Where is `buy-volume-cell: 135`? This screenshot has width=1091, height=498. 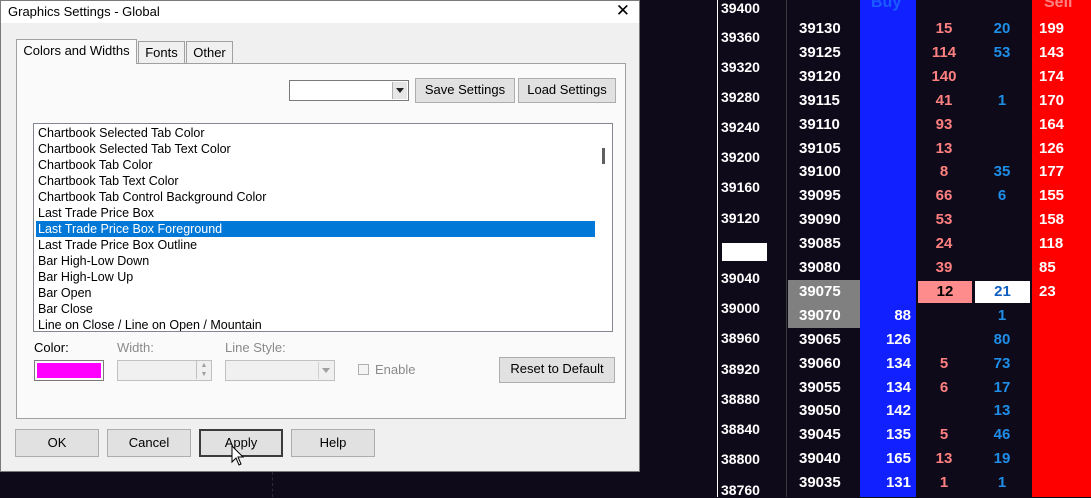 buy-volume-cell: 135 is located at coordinates (885, 435).